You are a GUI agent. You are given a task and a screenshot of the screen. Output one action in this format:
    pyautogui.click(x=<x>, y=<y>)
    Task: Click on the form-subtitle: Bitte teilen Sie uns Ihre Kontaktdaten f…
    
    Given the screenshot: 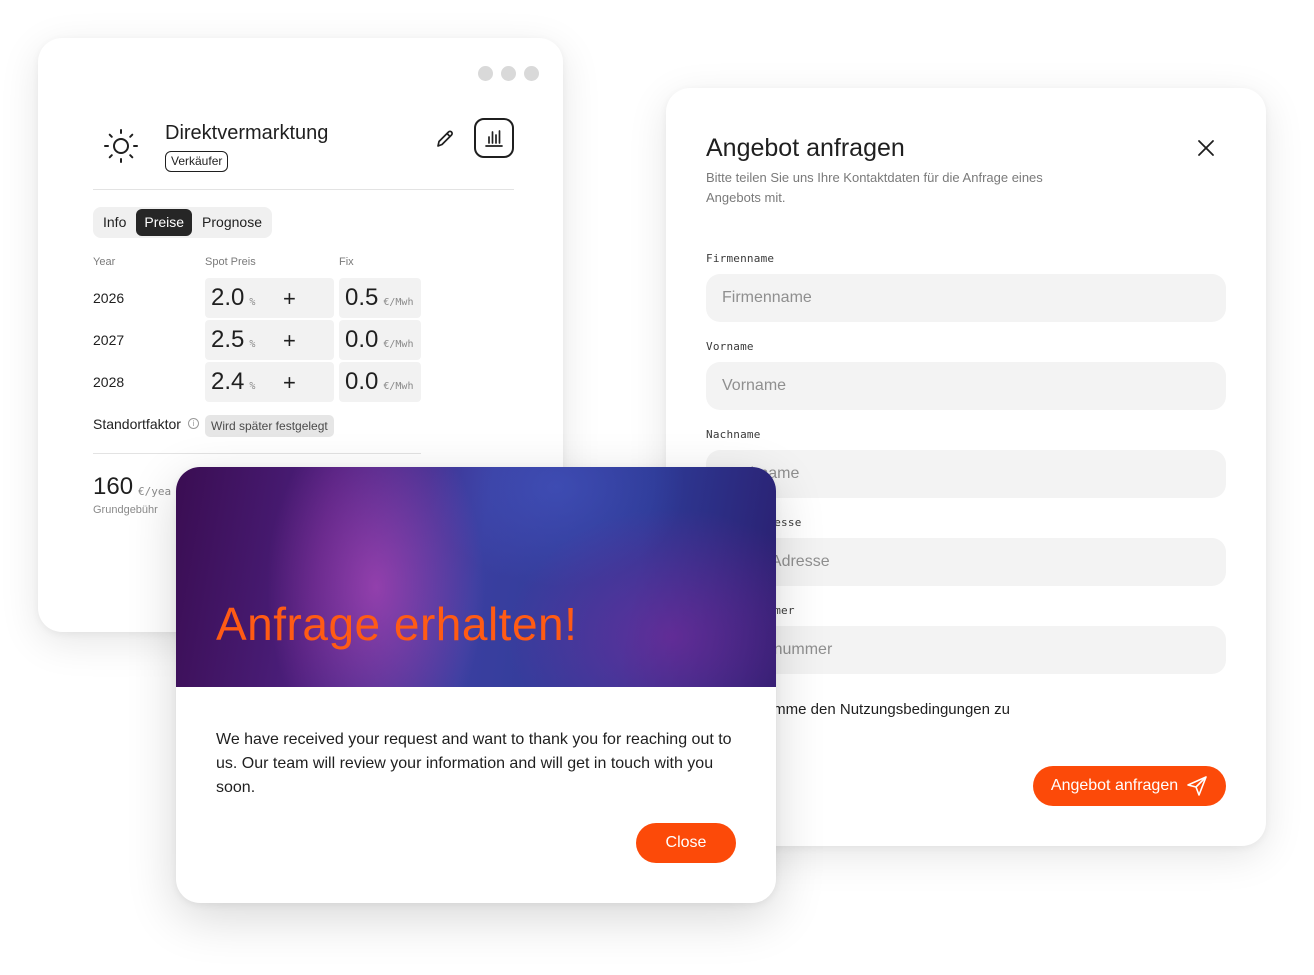 What is the action you would take?
    pyautogui.click(x=874, y=187)
    